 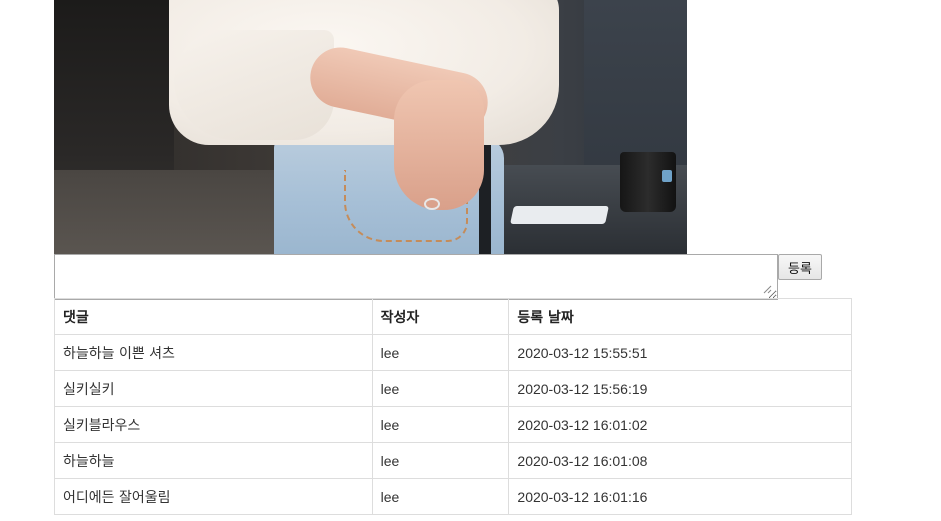 What do you see at coordinates (440, 316) in the screenshot?
I see `column-header-author: 작성자` at bounding box center [440, 316].